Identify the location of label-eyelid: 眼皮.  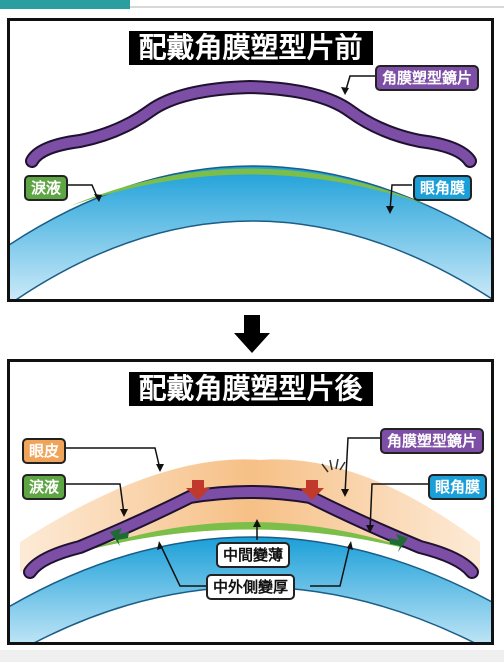
(44, 451).